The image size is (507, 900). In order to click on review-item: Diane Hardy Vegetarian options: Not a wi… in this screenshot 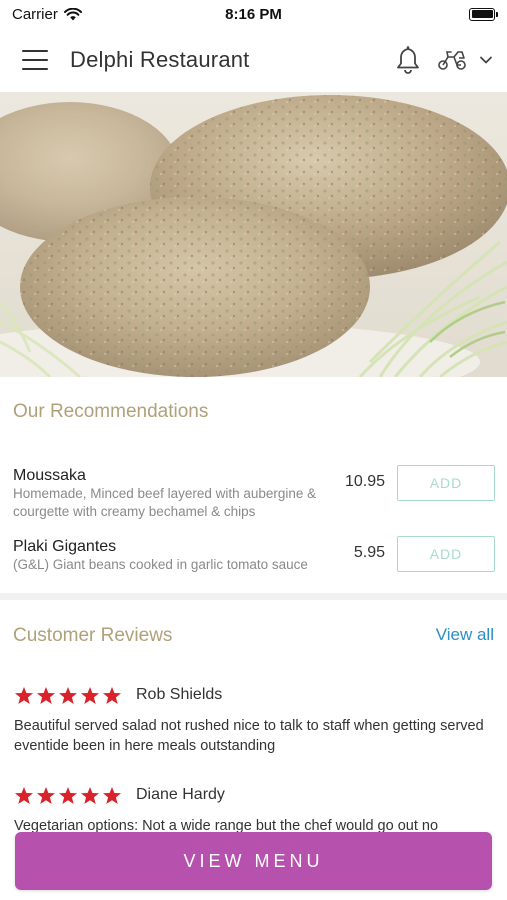, I will do `click(254, 807)`.